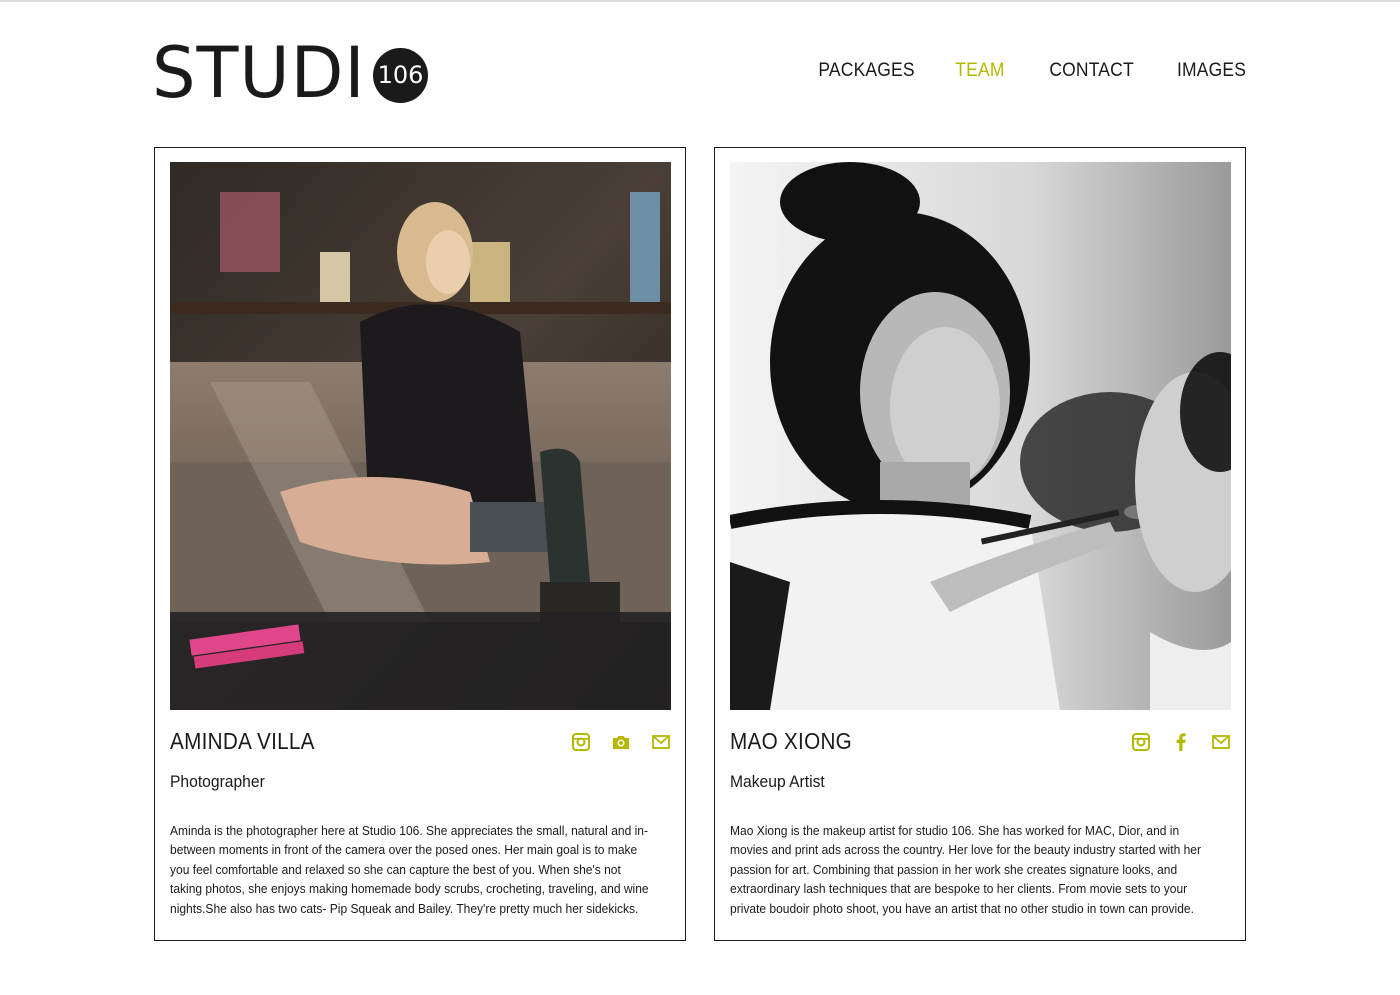 The height and width of the screenshot is (995, 1400). Describe the element at coordinates (217, 781) in the screenshot. I see `member-role: Photographer` at that location.